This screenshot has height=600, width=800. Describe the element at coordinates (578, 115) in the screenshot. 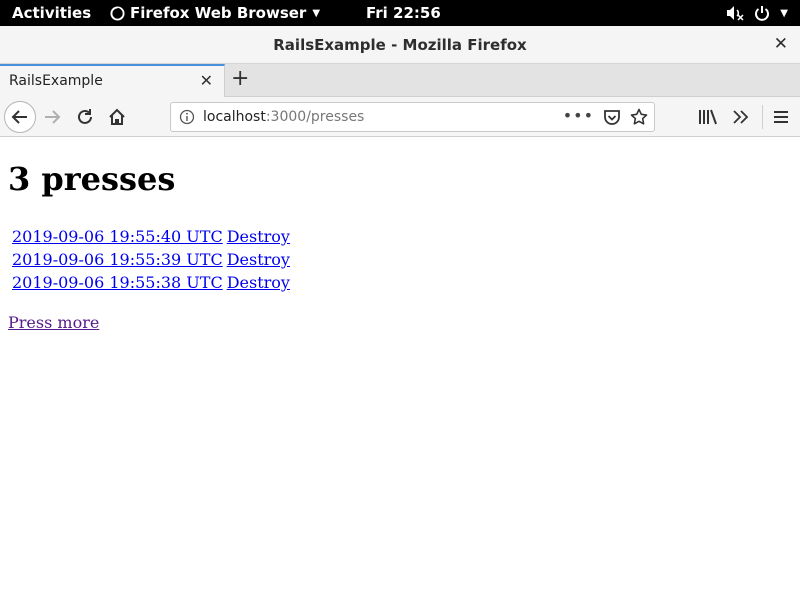

I see `page-actions-icon: •••` at that location.